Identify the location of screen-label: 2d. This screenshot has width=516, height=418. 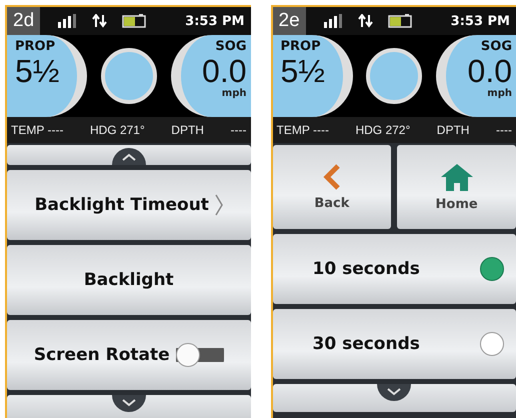
(23, 21).